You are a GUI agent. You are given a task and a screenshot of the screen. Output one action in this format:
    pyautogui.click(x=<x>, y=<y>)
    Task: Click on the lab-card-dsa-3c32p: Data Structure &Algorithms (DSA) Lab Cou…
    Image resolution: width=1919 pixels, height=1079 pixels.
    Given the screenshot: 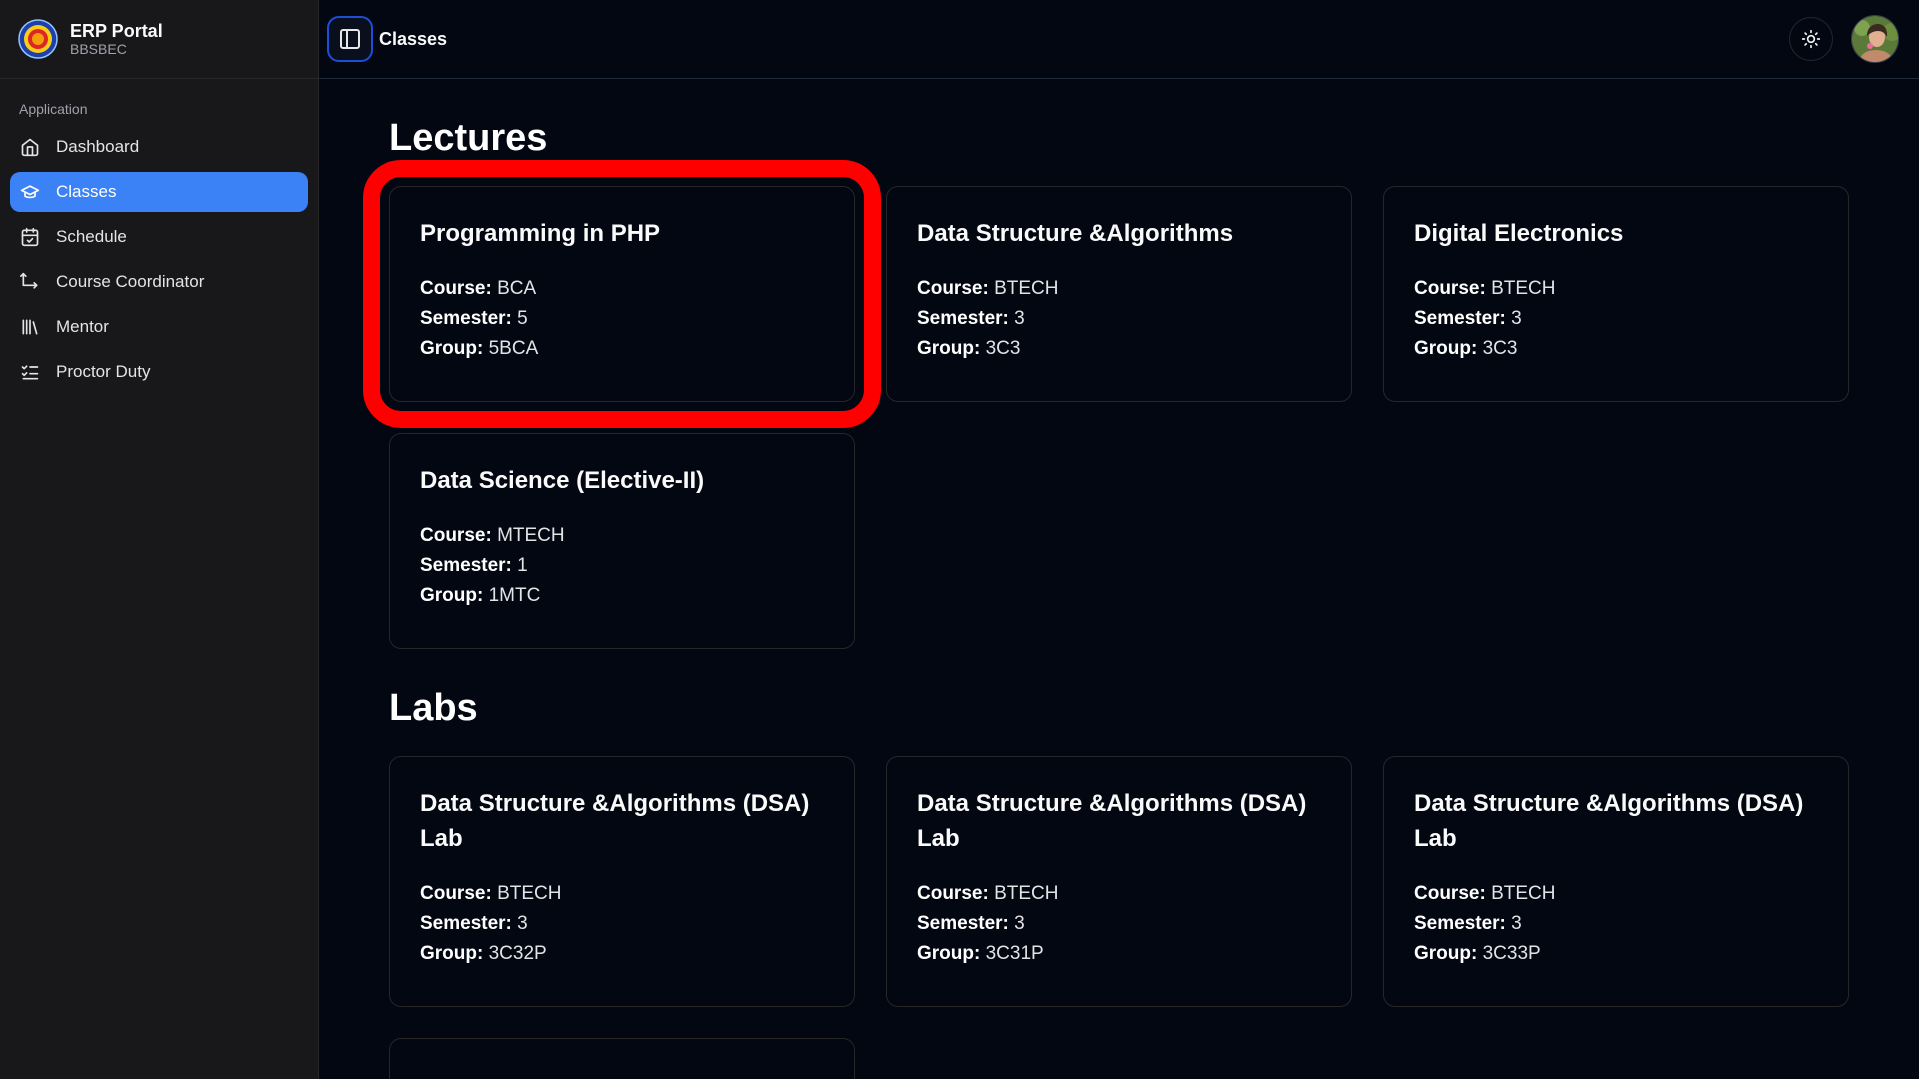 What is the action you would take?
    pyautogui.click(x=622, y=881)
    